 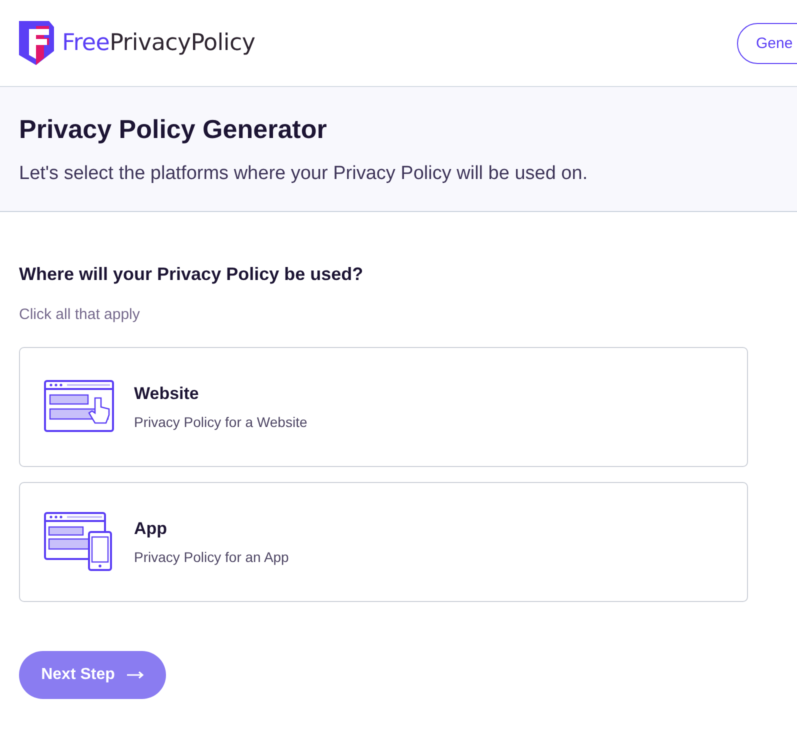 What do you see at coordinates (383, 407) in the screenshot?
I see `platform-option: Website Privacy Policy for a Website` at bounding box center [383, 407].